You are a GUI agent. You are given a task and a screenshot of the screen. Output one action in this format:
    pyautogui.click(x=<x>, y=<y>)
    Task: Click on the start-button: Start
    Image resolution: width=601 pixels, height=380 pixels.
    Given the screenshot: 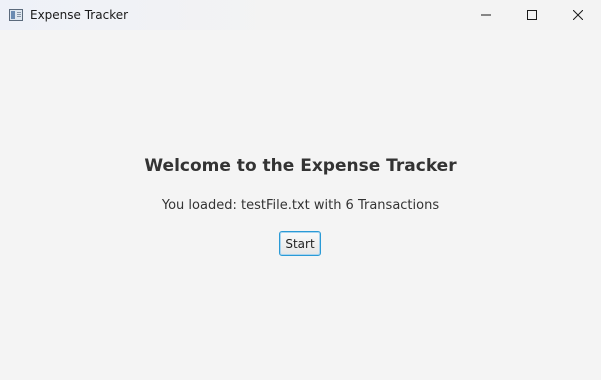 What is the action you would take?
    pyautogui.click(x=300, y=243)
    